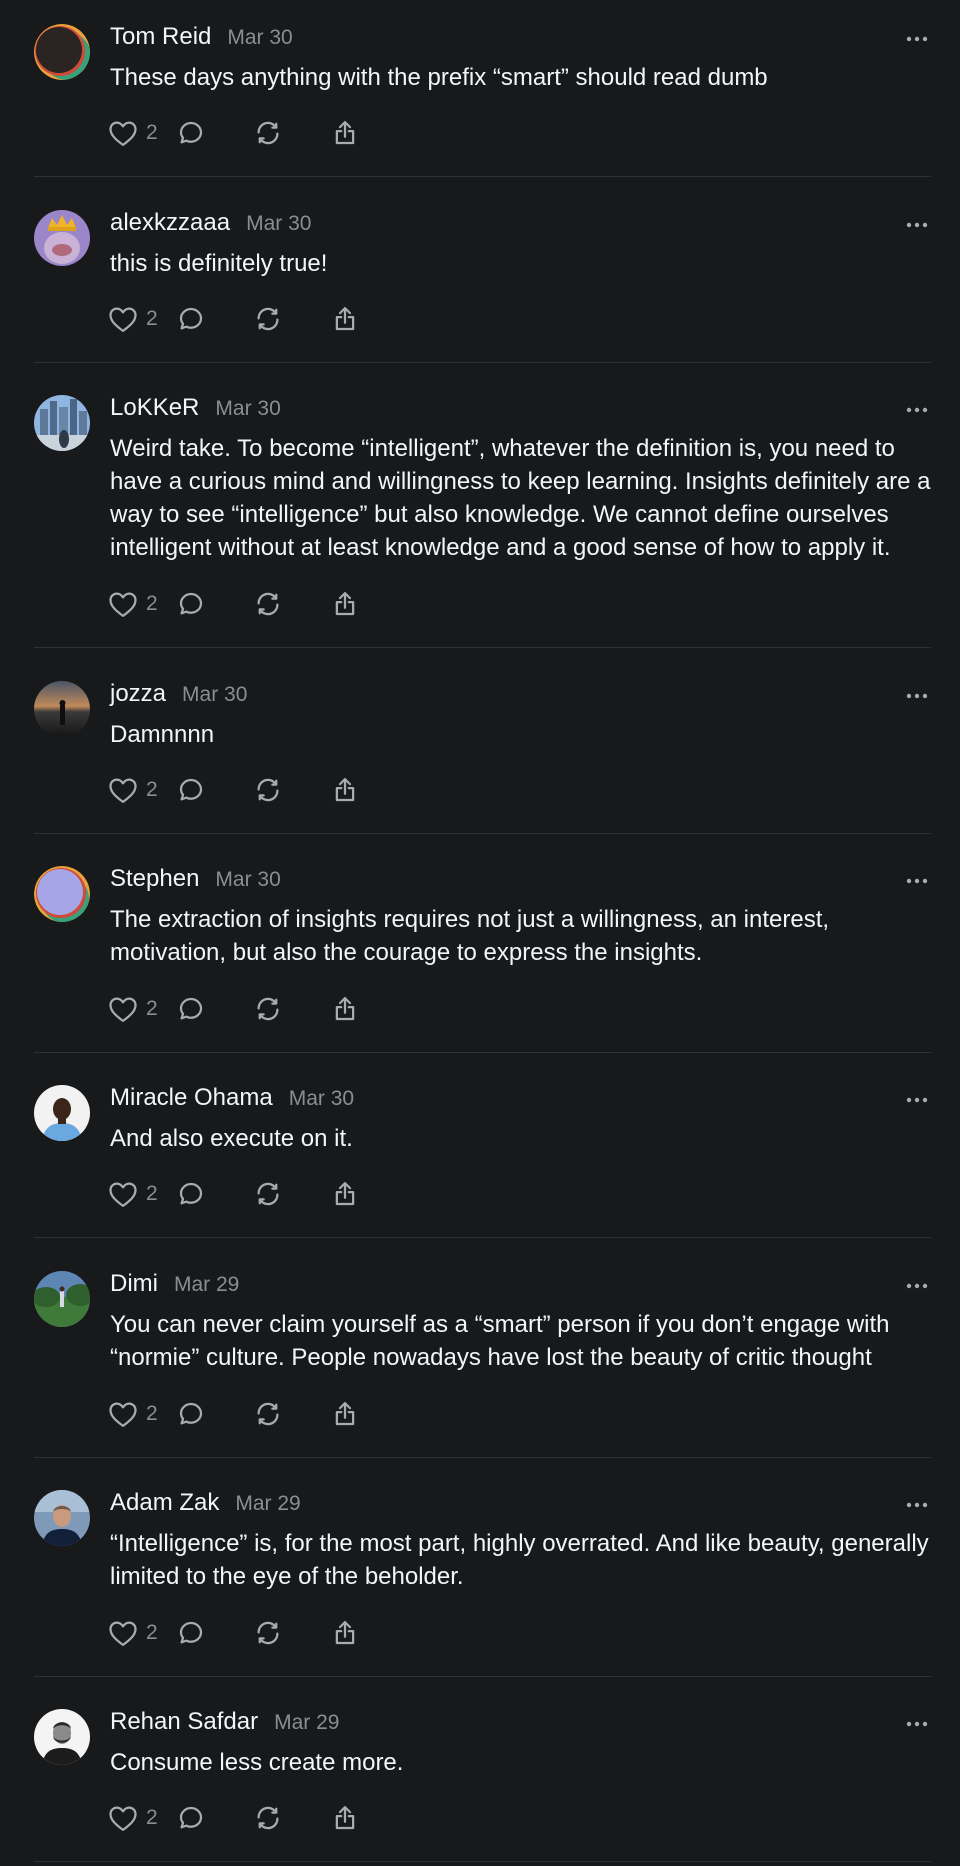 Image resolution: width=960 pixels, height=1866 pixels. Describe the element at coordinates (154, 879) in the screenshot. I see `author-name: Stephen` at that location.